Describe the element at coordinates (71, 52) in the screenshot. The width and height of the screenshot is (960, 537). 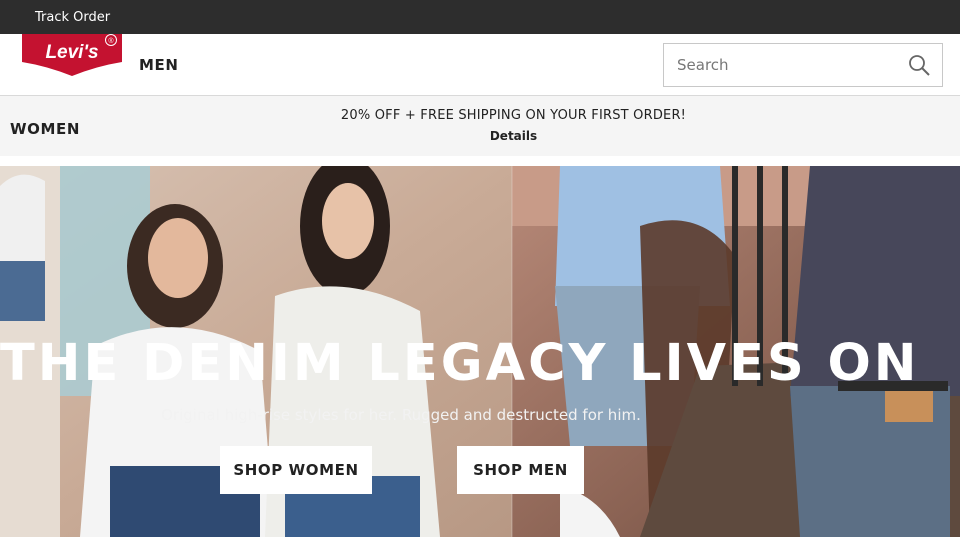
I see `logo-text: Levi's` at that location.